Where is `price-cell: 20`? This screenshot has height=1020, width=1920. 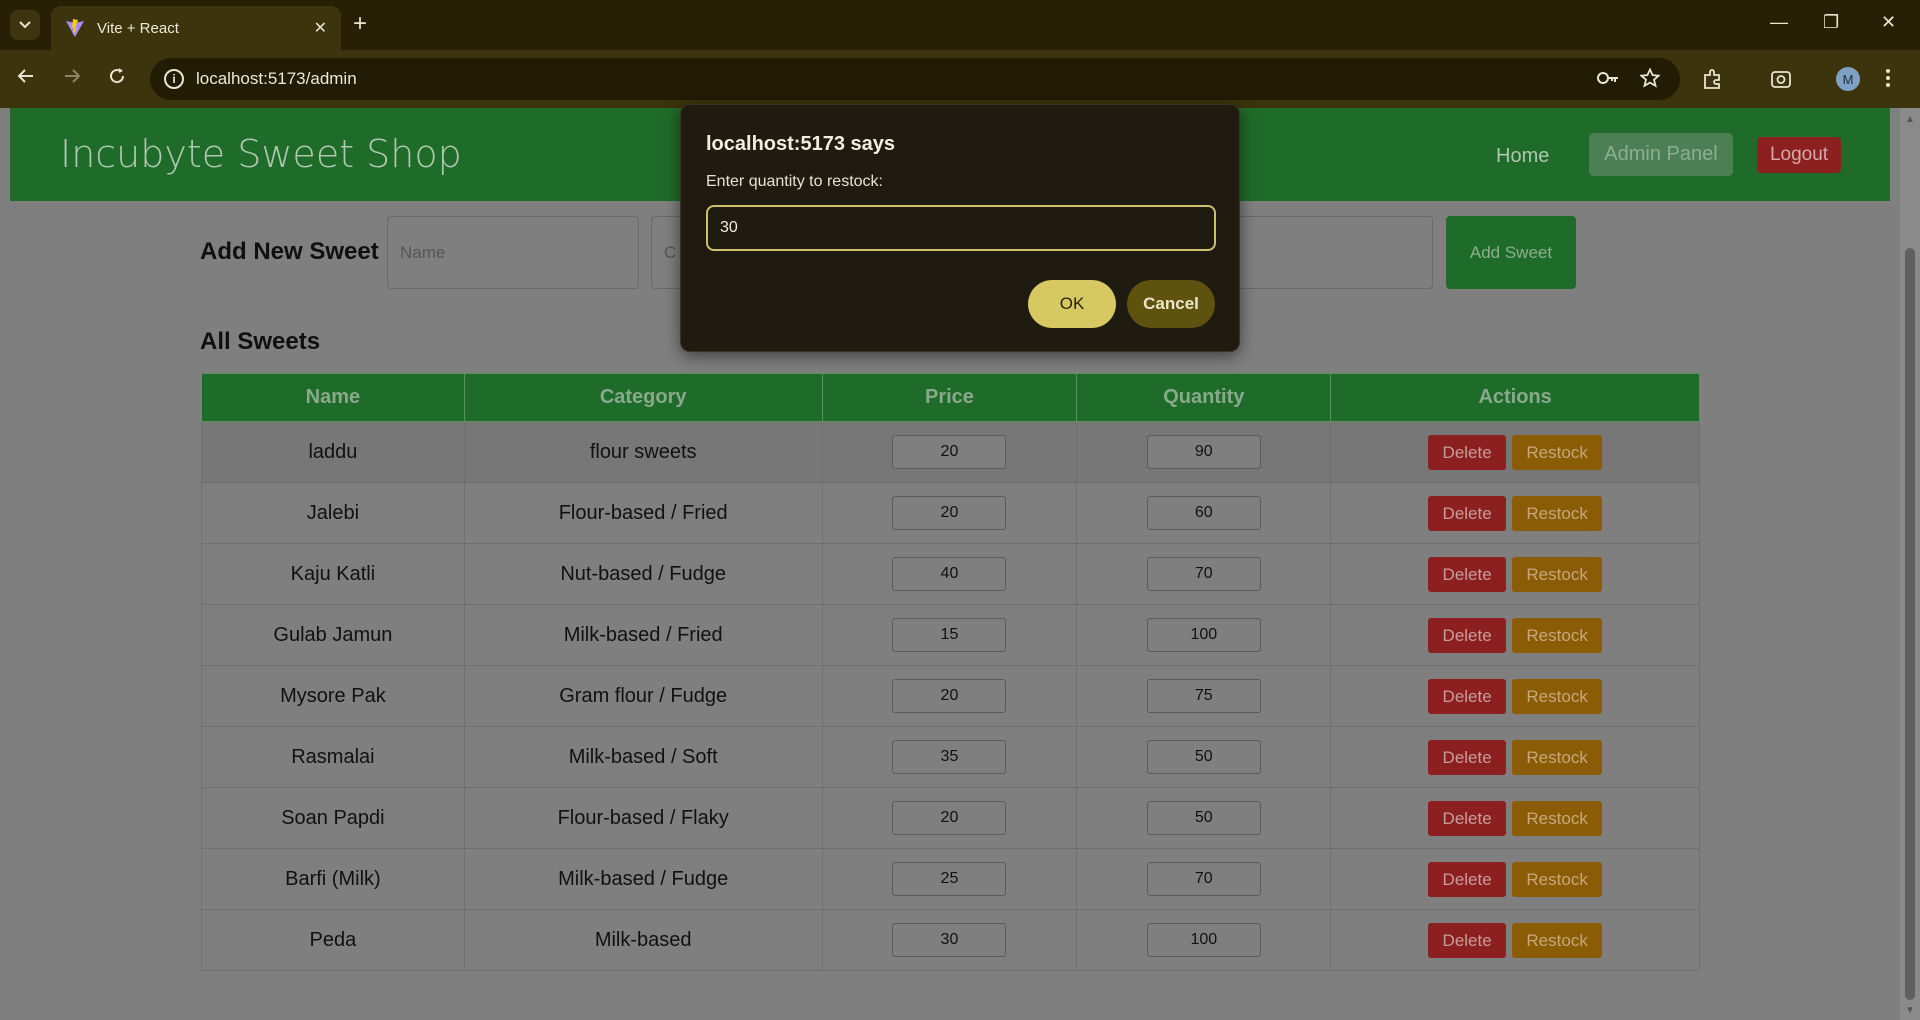 price-cell: 20 is located at coordinates (949, 818).